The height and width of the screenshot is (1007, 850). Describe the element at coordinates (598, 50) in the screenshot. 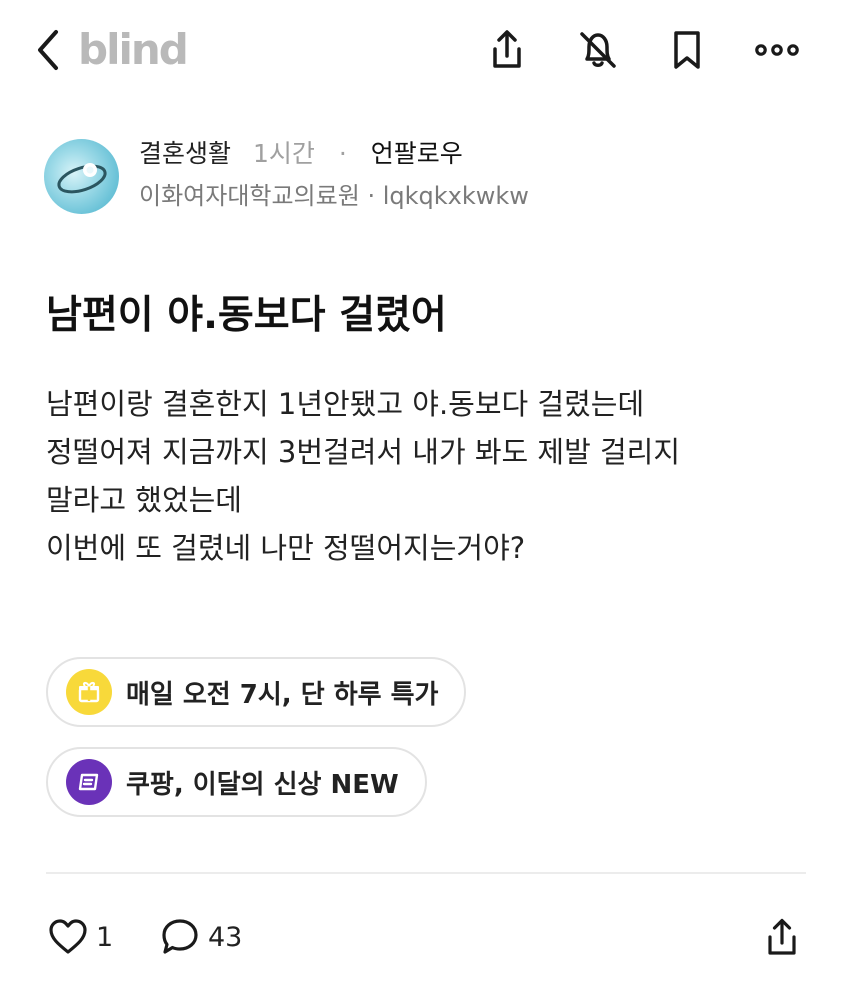

I see `bell-off-icon` at that location.